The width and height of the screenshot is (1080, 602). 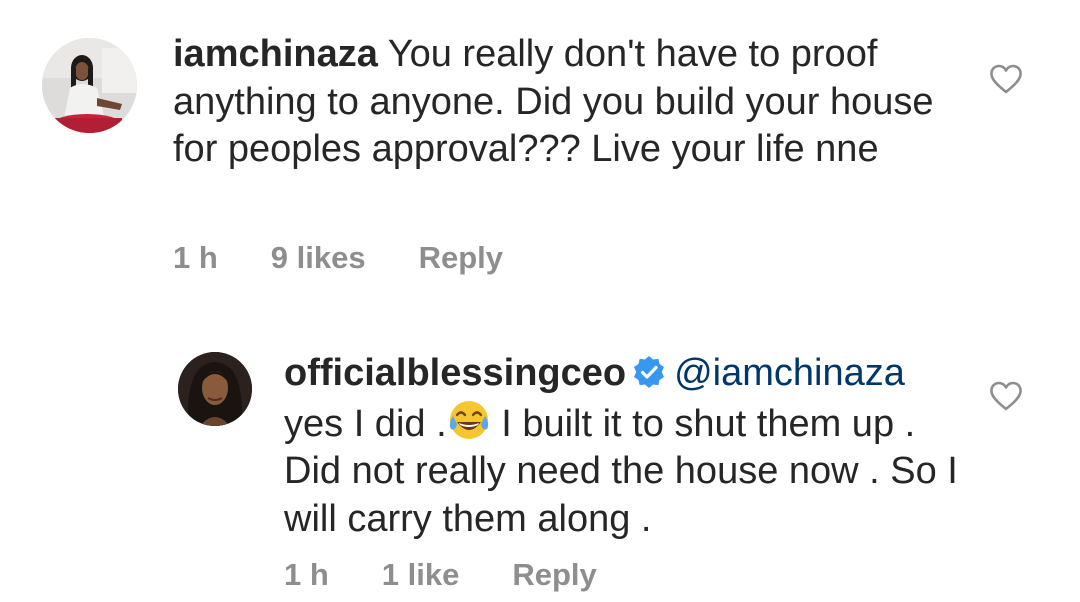 I want to click on comment-meta: 1 h 9 likes Reply, so click(x=338, y=258).